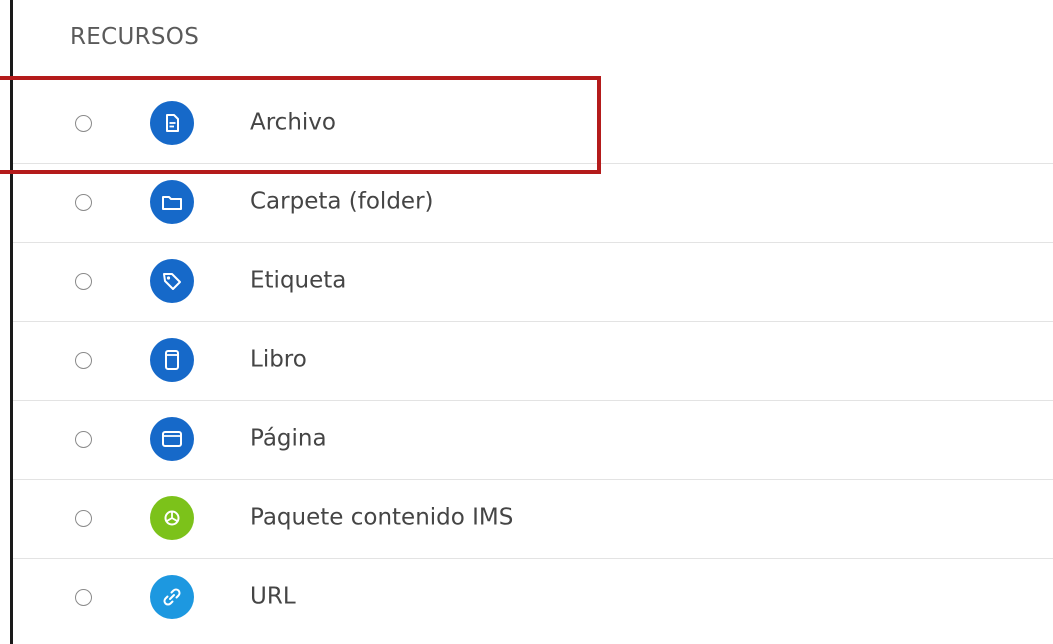 The height and width of the screenshot is (644, 1053). I want to click on page-icon, so click(172, 439).